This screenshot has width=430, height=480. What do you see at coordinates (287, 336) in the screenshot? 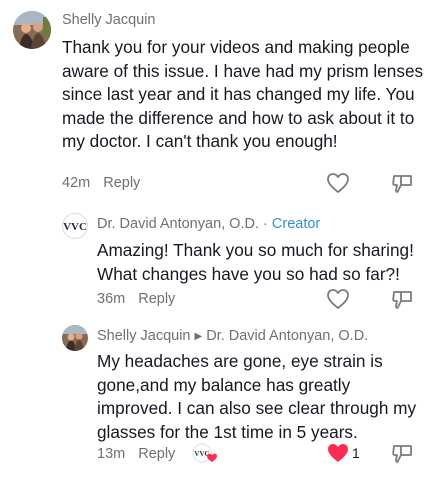
I see `reply-to-name: Dr. David Antonyan, O.D.` at bounding box center [287, 336].